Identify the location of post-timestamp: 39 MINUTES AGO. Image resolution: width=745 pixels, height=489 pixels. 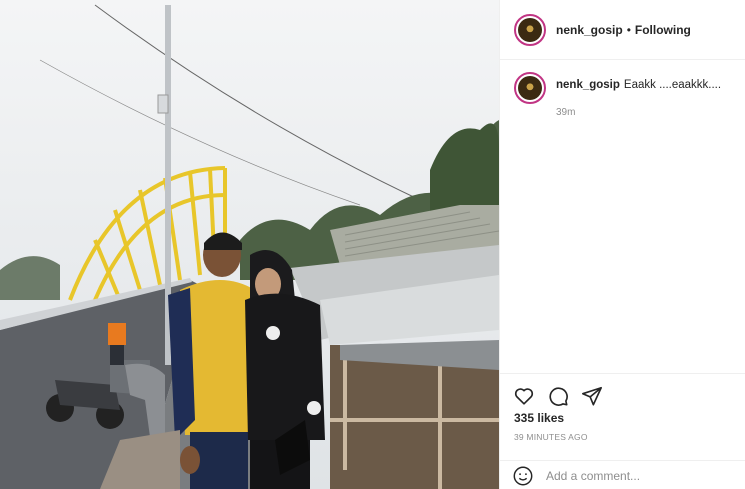
(551, 437).